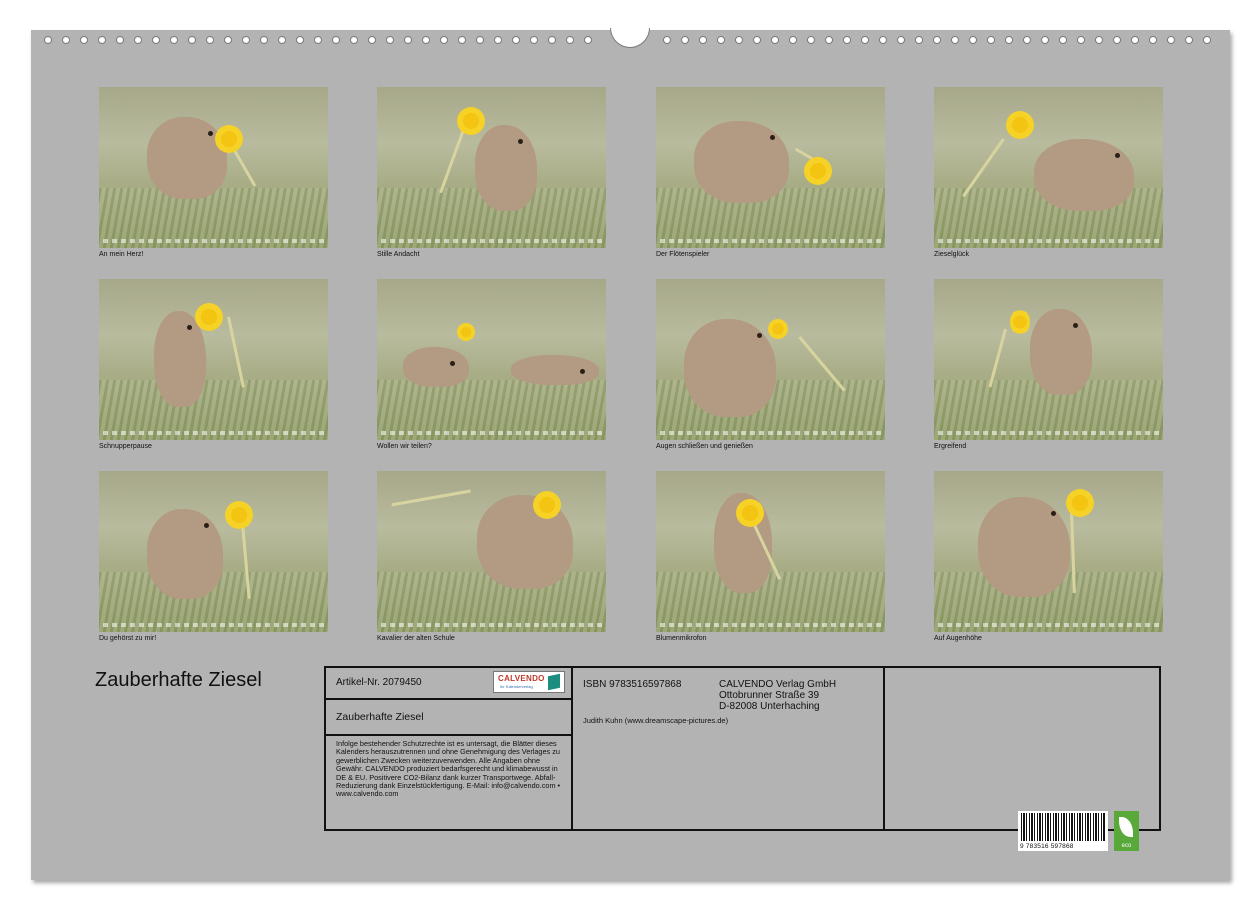 This screenshot has height=908, width=1260. I want to click on barcode-bars, so click(1063, 827).